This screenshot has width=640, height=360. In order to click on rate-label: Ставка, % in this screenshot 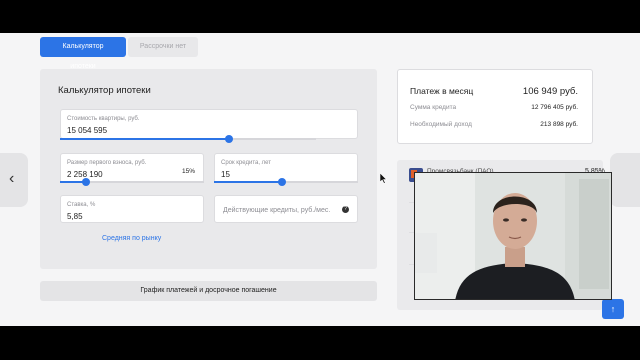, I will do `click(81, 205)`.